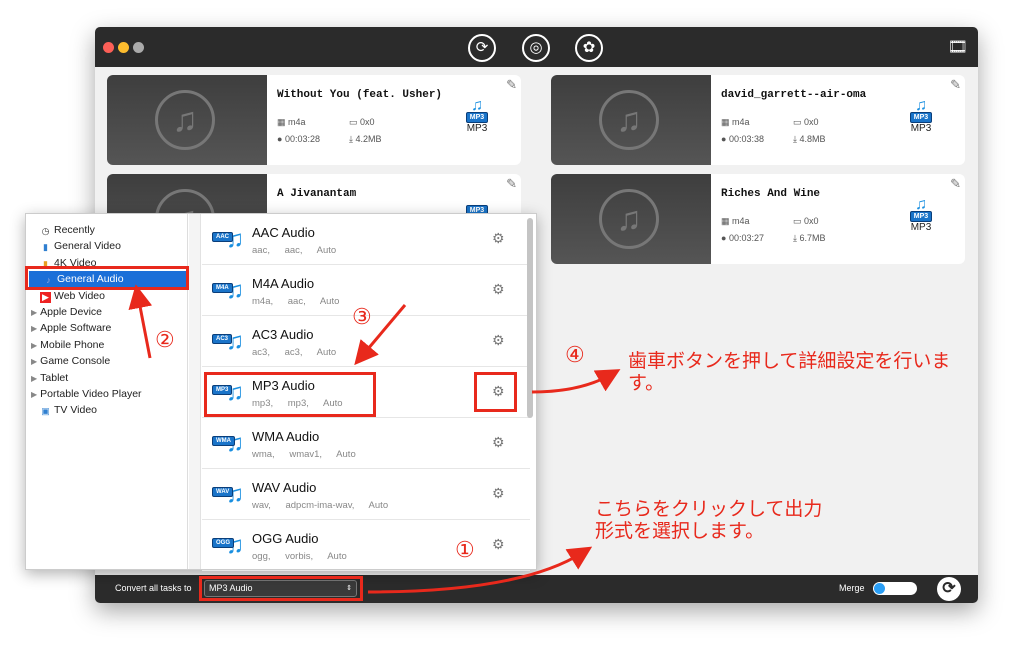 The height and width of the screenshot is (669, 1024). What do you see at coordinates (575, 355) in the screenshot?
I see `annotation-number-4: ④` at bounding box center [575, 355].